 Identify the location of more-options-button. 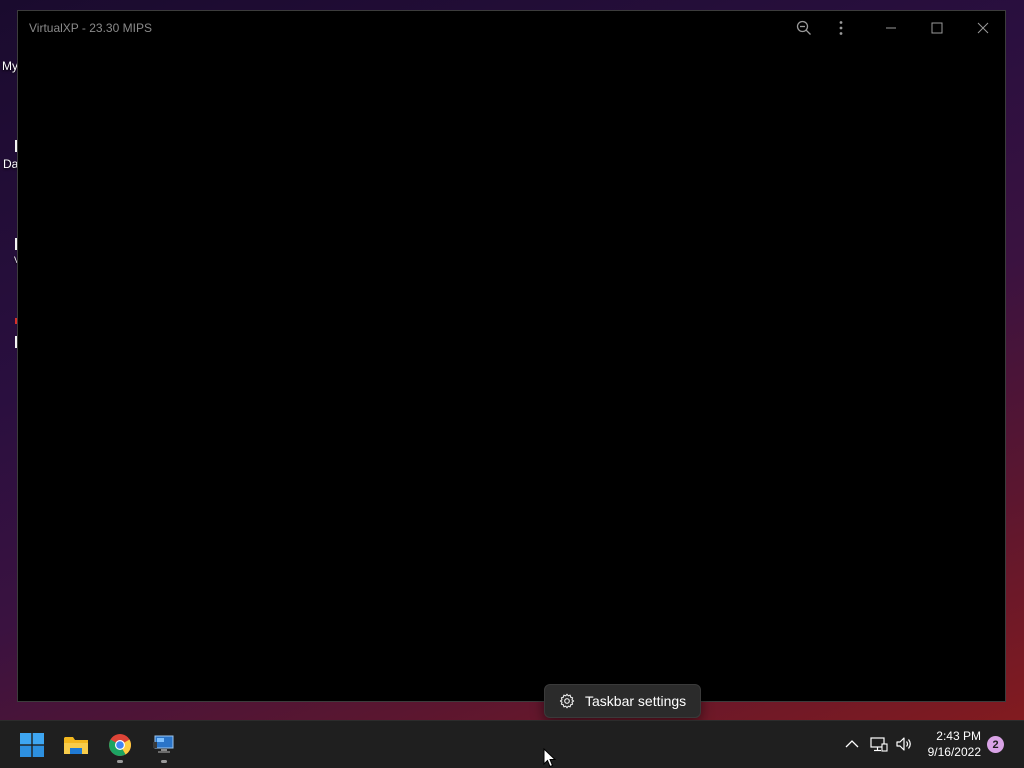
(841, 28).